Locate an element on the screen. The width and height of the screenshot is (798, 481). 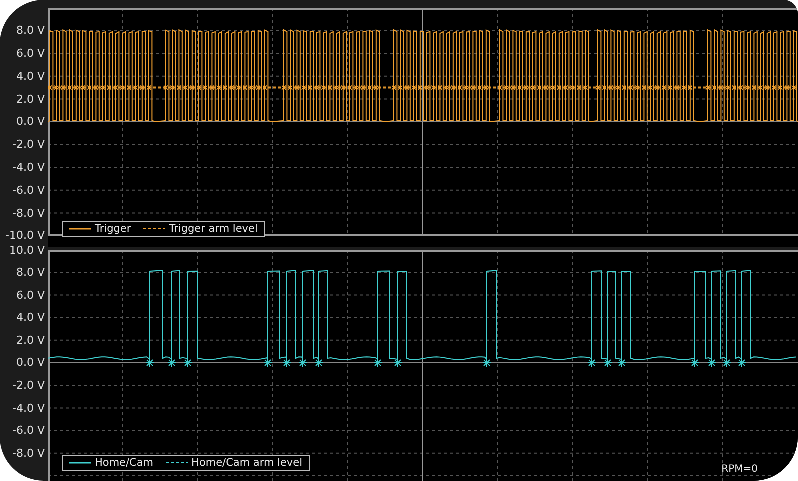
legend-label: Home/Cam arm level is located at coordinates (247, 463).